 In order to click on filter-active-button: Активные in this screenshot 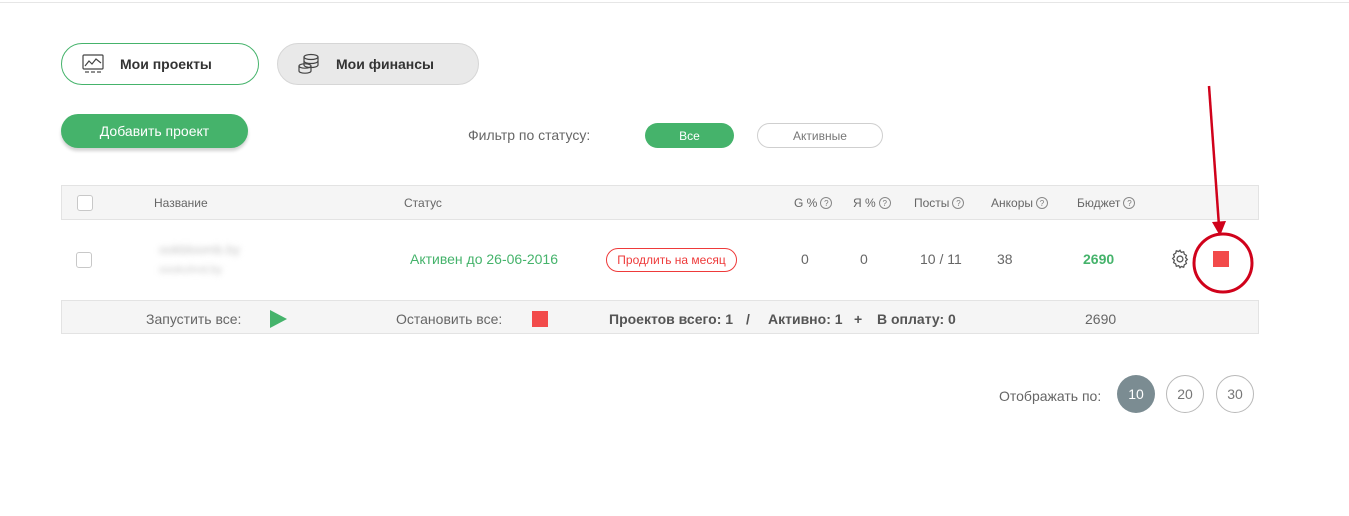, I will do `click(820, 135)`.